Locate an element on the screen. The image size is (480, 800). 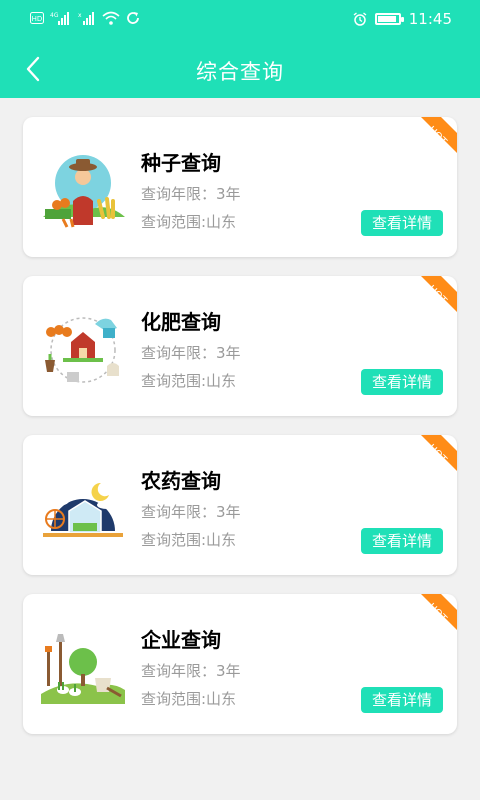
status-left: HD 4G x is located at coordinates (85, 18).